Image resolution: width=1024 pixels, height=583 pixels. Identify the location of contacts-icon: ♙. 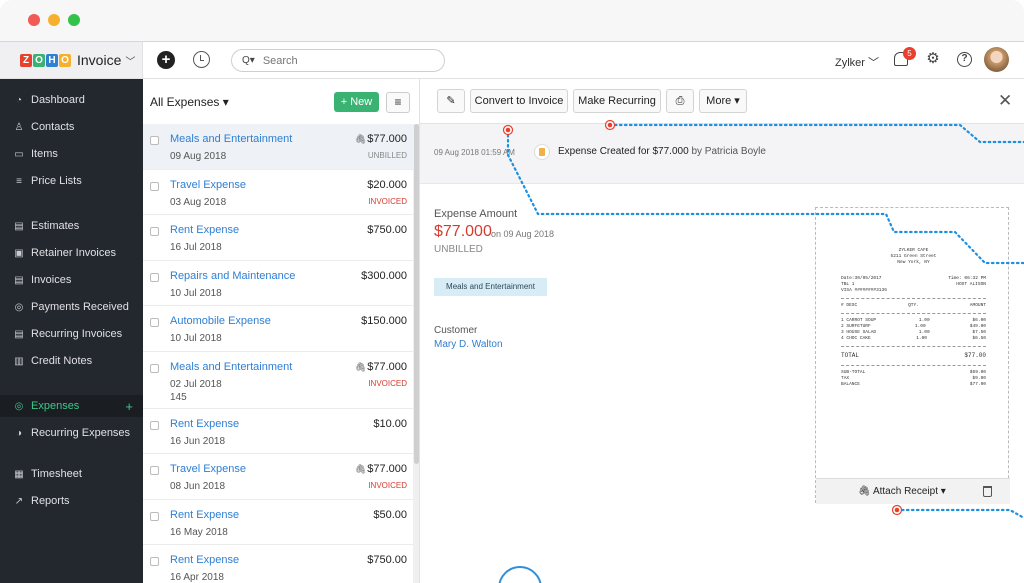
(19, 127).